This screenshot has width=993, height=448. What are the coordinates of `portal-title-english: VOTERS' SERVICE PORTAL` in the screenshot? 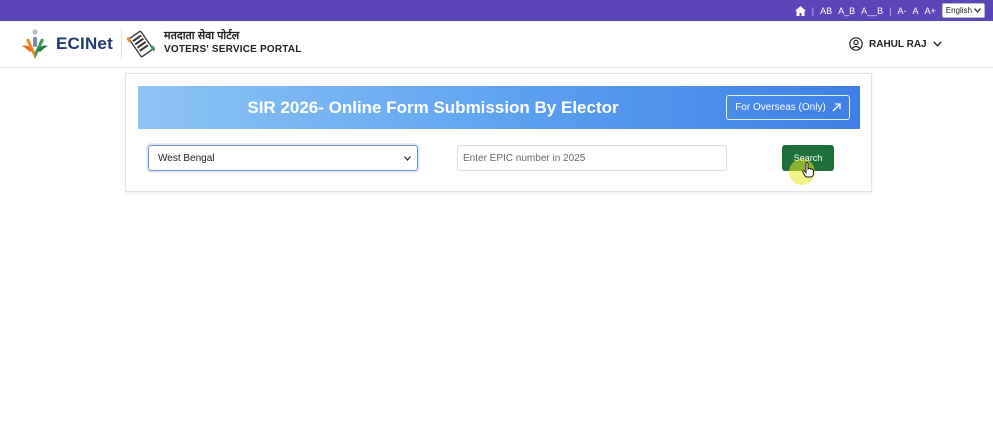 It's located at (233, 49).